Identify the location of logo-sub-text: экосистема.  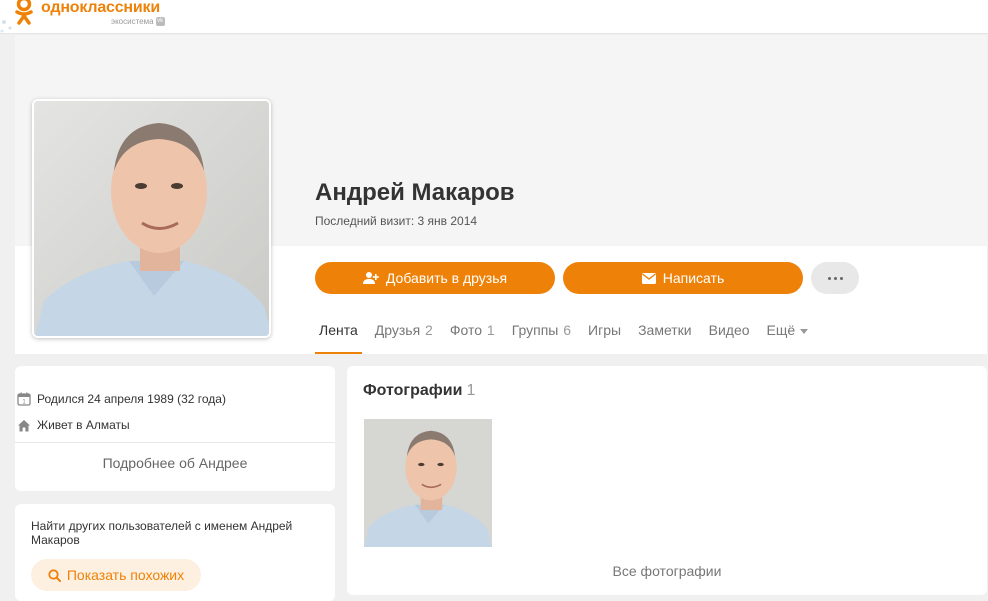
(132, 21).